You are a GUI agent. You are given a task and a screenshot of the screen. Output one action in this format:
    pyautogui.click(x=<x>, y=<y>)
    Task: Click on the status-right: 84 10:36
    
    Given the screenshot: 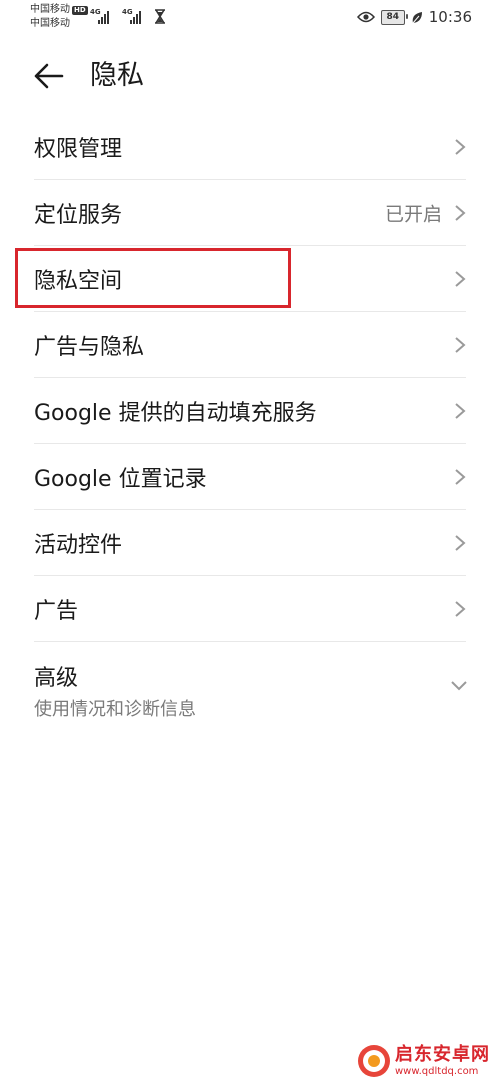 What is the action you would take?
    pyautogui.click(x=414, y=17)
    